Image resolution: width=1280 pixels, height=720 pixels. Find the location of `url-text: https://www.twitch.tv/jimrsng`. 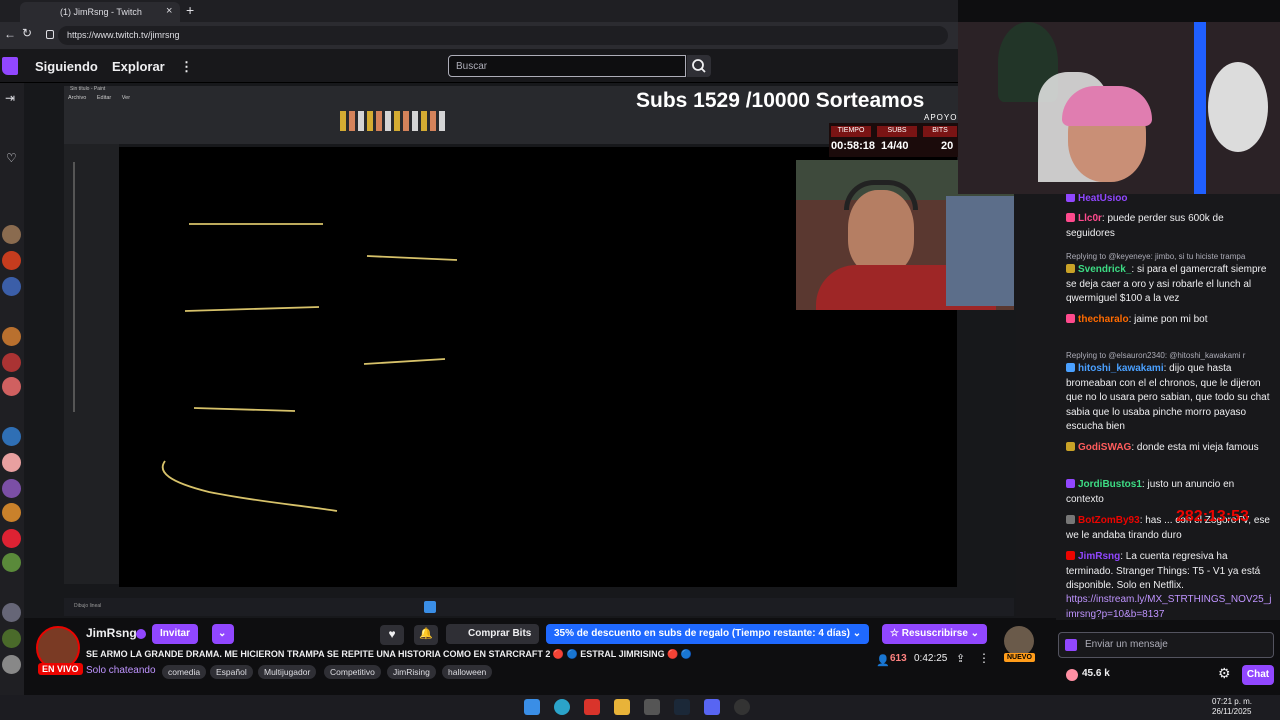

url-text: https://www.twitch.tv/jimrsng is located at coordinates (123, 35).